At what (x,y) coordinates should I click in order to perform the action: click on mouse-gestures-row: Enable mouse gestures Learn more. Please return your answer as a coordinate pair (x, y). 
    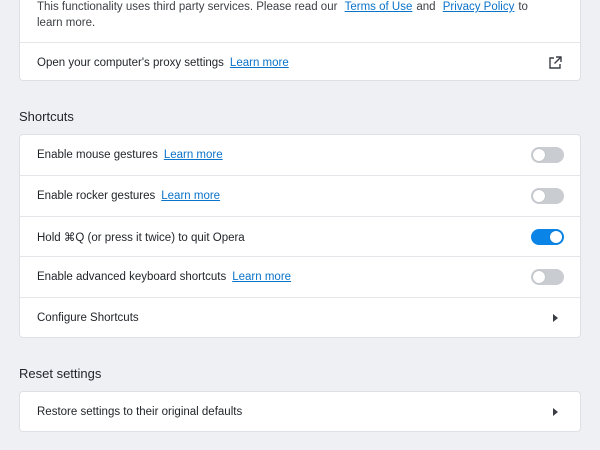
    Looking at the image, I should click on (300, 155).